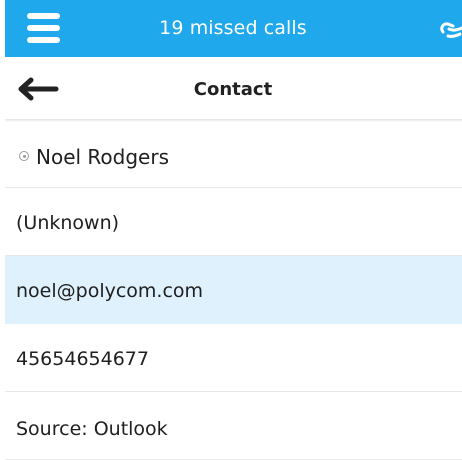 This screenshot has height=460, width=462. What do you see at coordinates (43, 28) in the screenshot?
I see `hamburger-menu-icon` at bounding box center [43, 28].